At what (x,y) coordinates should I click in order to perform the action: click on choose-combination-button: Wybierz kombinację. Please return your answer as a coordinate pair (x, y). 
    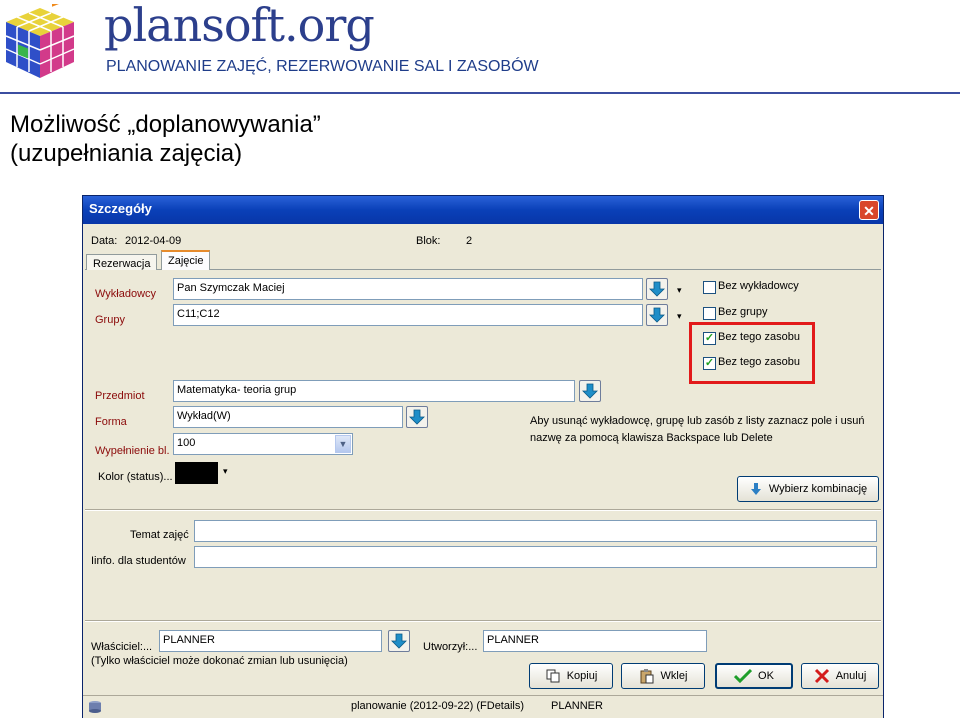
    Looking at the image, I should click on (808, 489).